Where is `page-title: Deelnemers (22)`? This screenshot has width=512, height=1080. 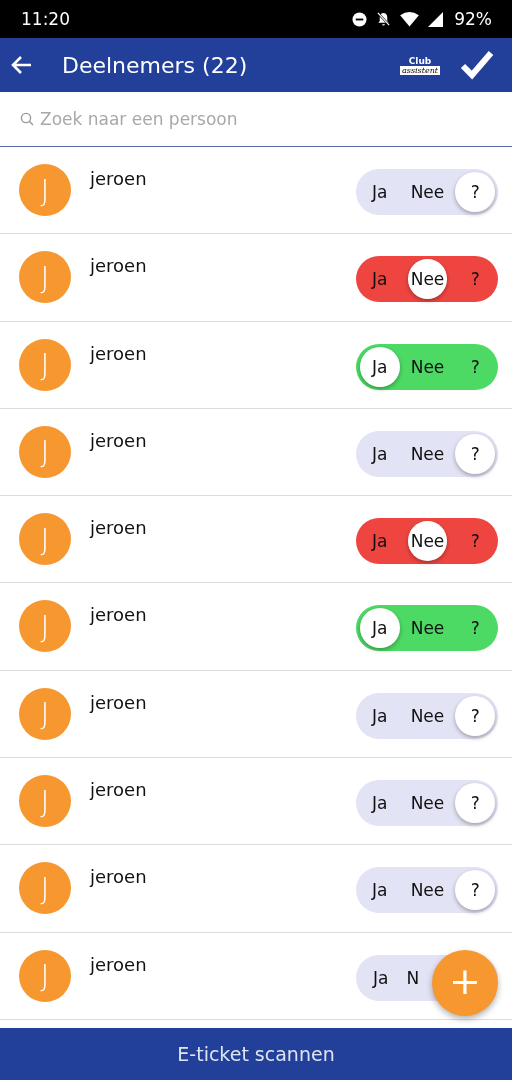 page-title: Deelnemers (22) is located at coordinates (155, 65).